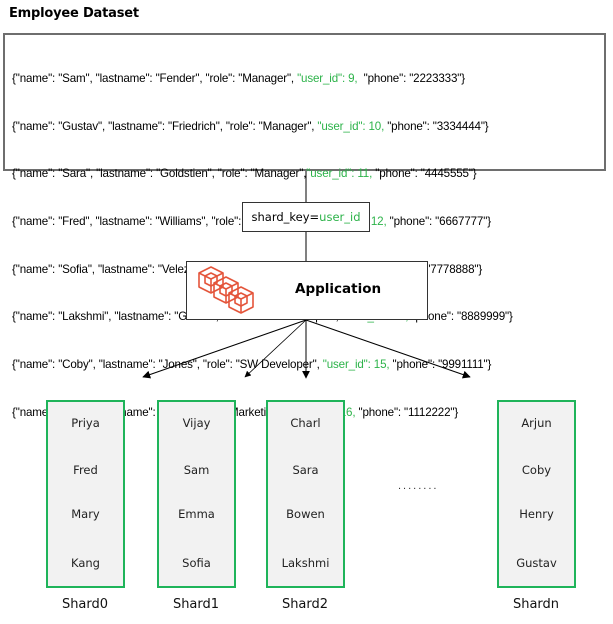 This screenshot has width=613, height=624. Describe the element at coordinates (196, 494) in the screenshot. I see `shard-box: Vijay Sam Emma Sofia` at that location.